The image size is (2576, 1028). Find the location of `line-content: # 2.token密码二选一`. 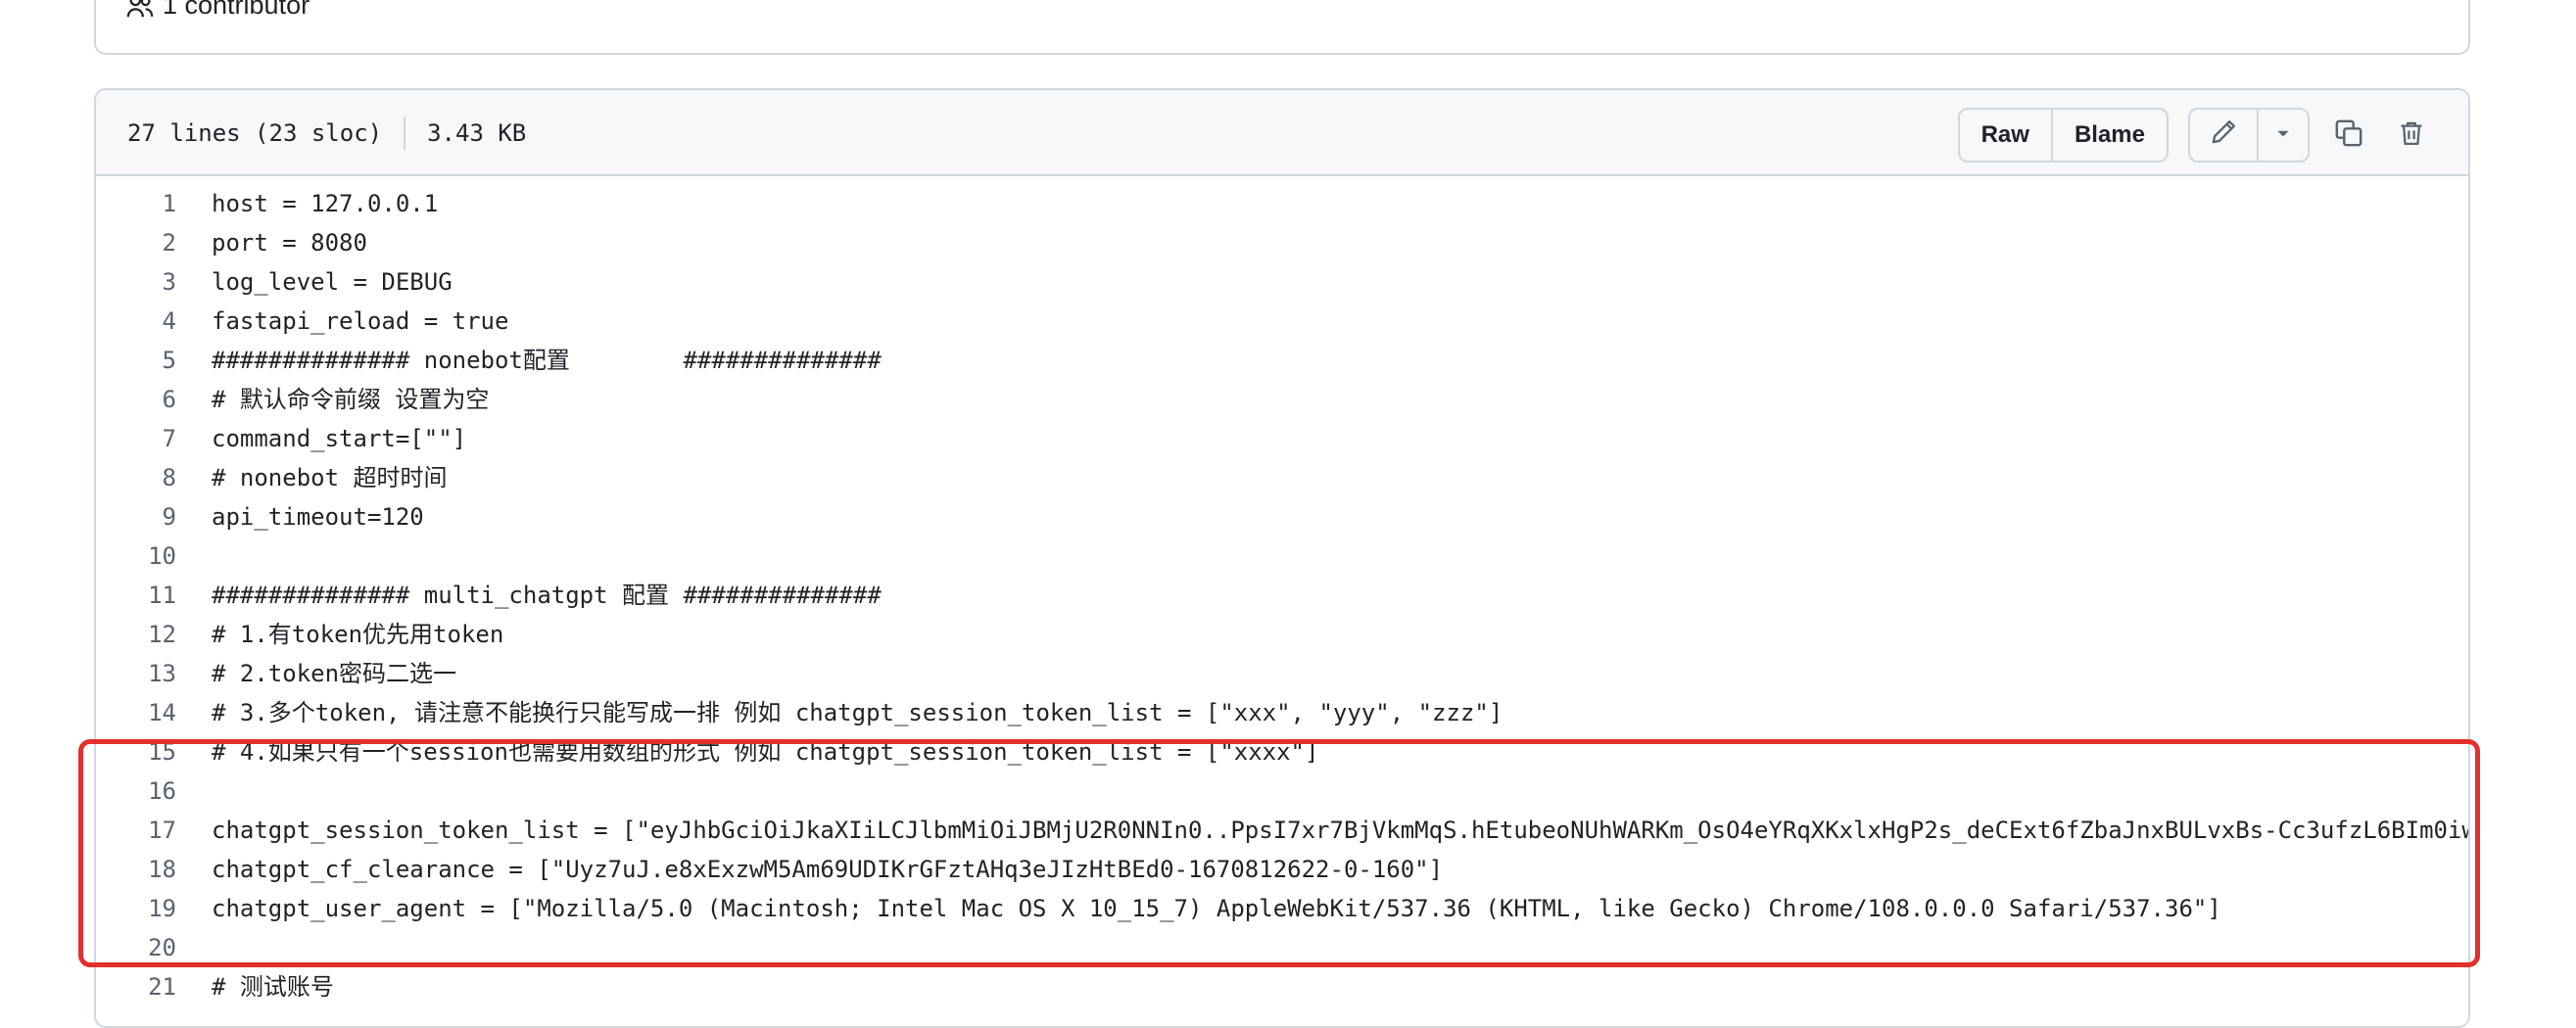

line-content: # 2.token密码二选一 is located at coordinates (334, 673).